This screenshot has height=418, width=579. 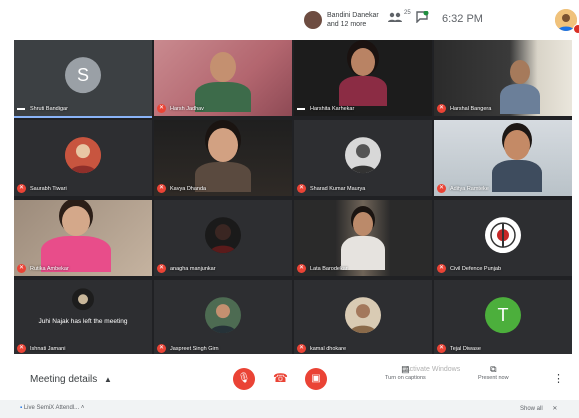 What do you see at coordinates (83, 238) in the screenshot?
I see `participant-tile: ✕ Rutika Ambekar` at bounding box center [83, 238].